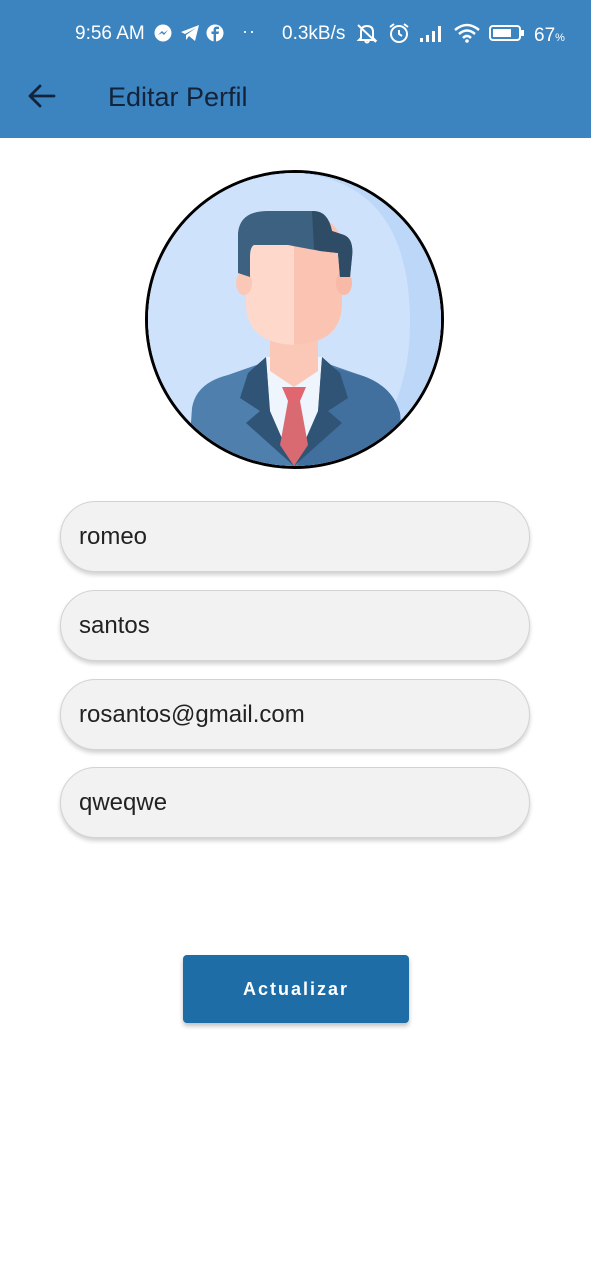 The height and width of the screenshot is (1280, 591). What do you see at coordinates (507, 36) in the screenshot?
I see `battery-icon` at bounding box center [507, 36].